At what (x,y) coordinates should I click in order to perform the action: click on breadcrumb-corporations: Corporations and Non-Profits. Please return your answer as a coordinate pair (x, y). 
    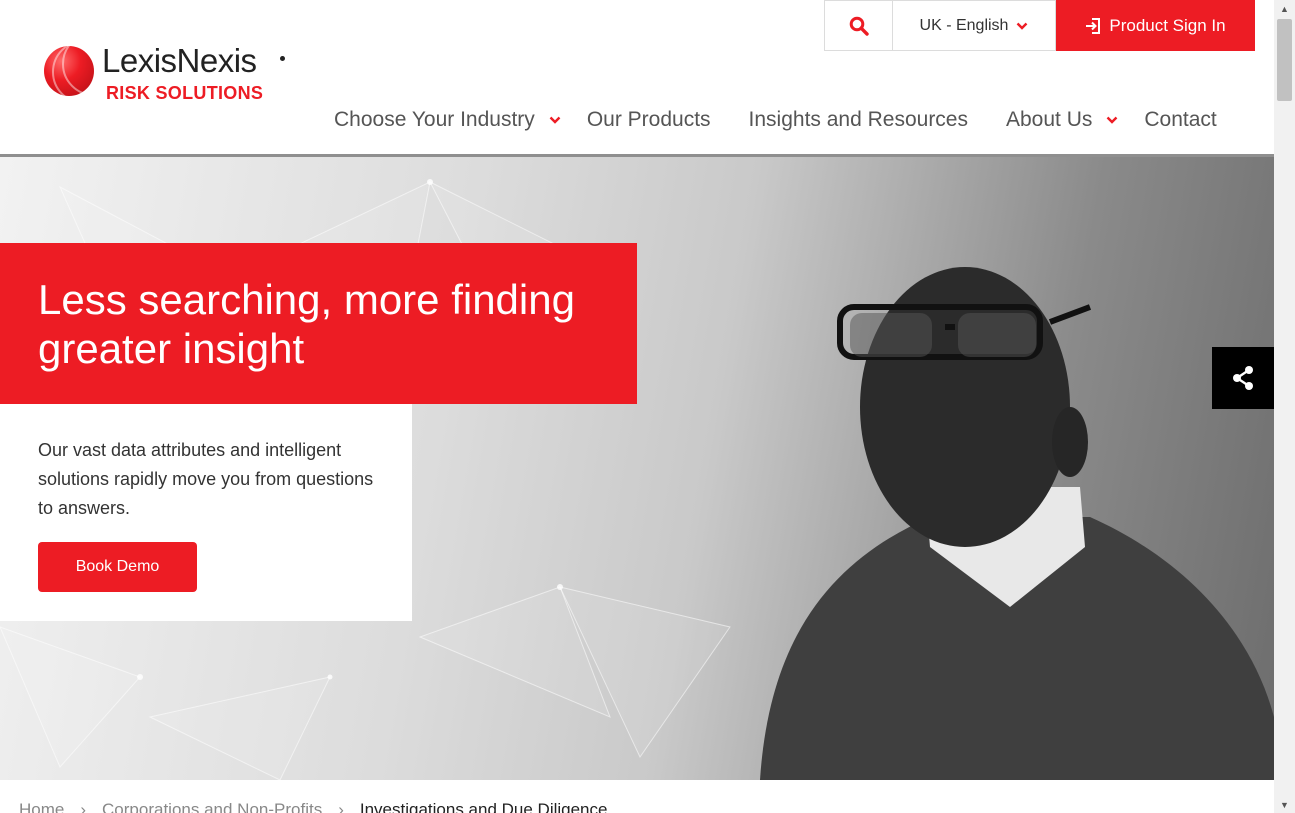
    Looking at the image, I should click on (212, 806).